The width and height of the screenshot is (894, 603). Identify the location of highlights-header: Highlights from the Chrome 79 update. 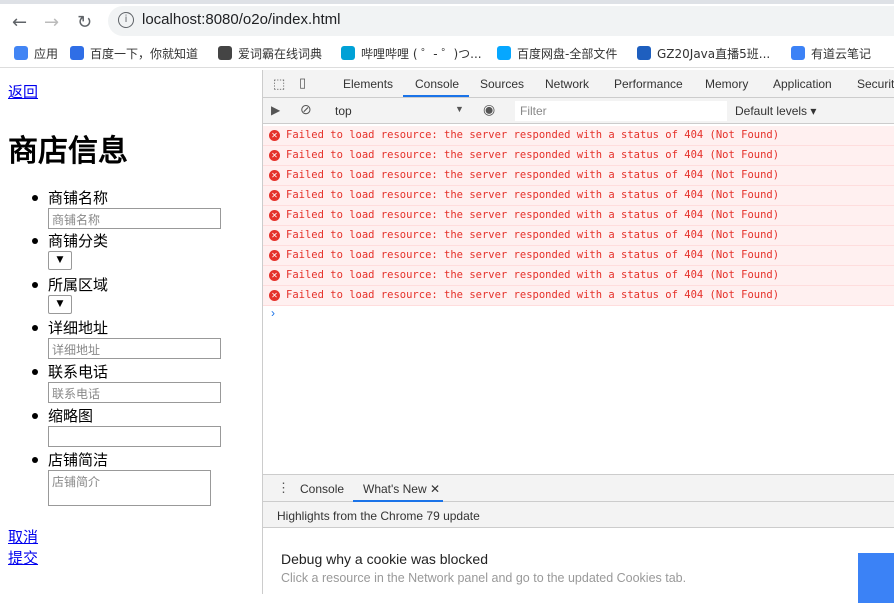
(578, 515).